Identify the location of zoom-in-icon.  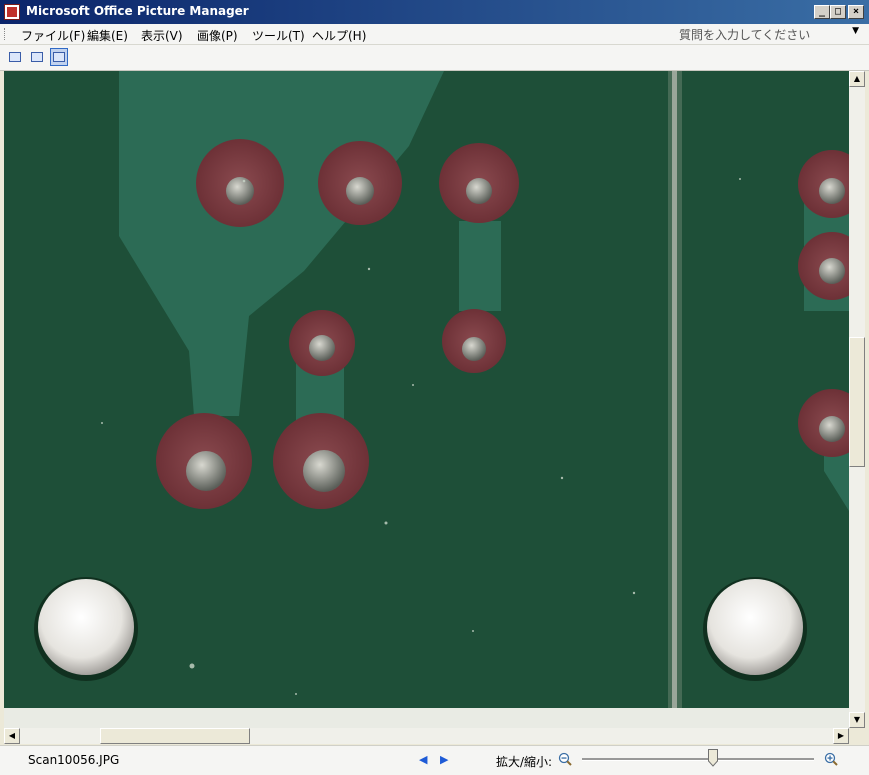
(831, 759).